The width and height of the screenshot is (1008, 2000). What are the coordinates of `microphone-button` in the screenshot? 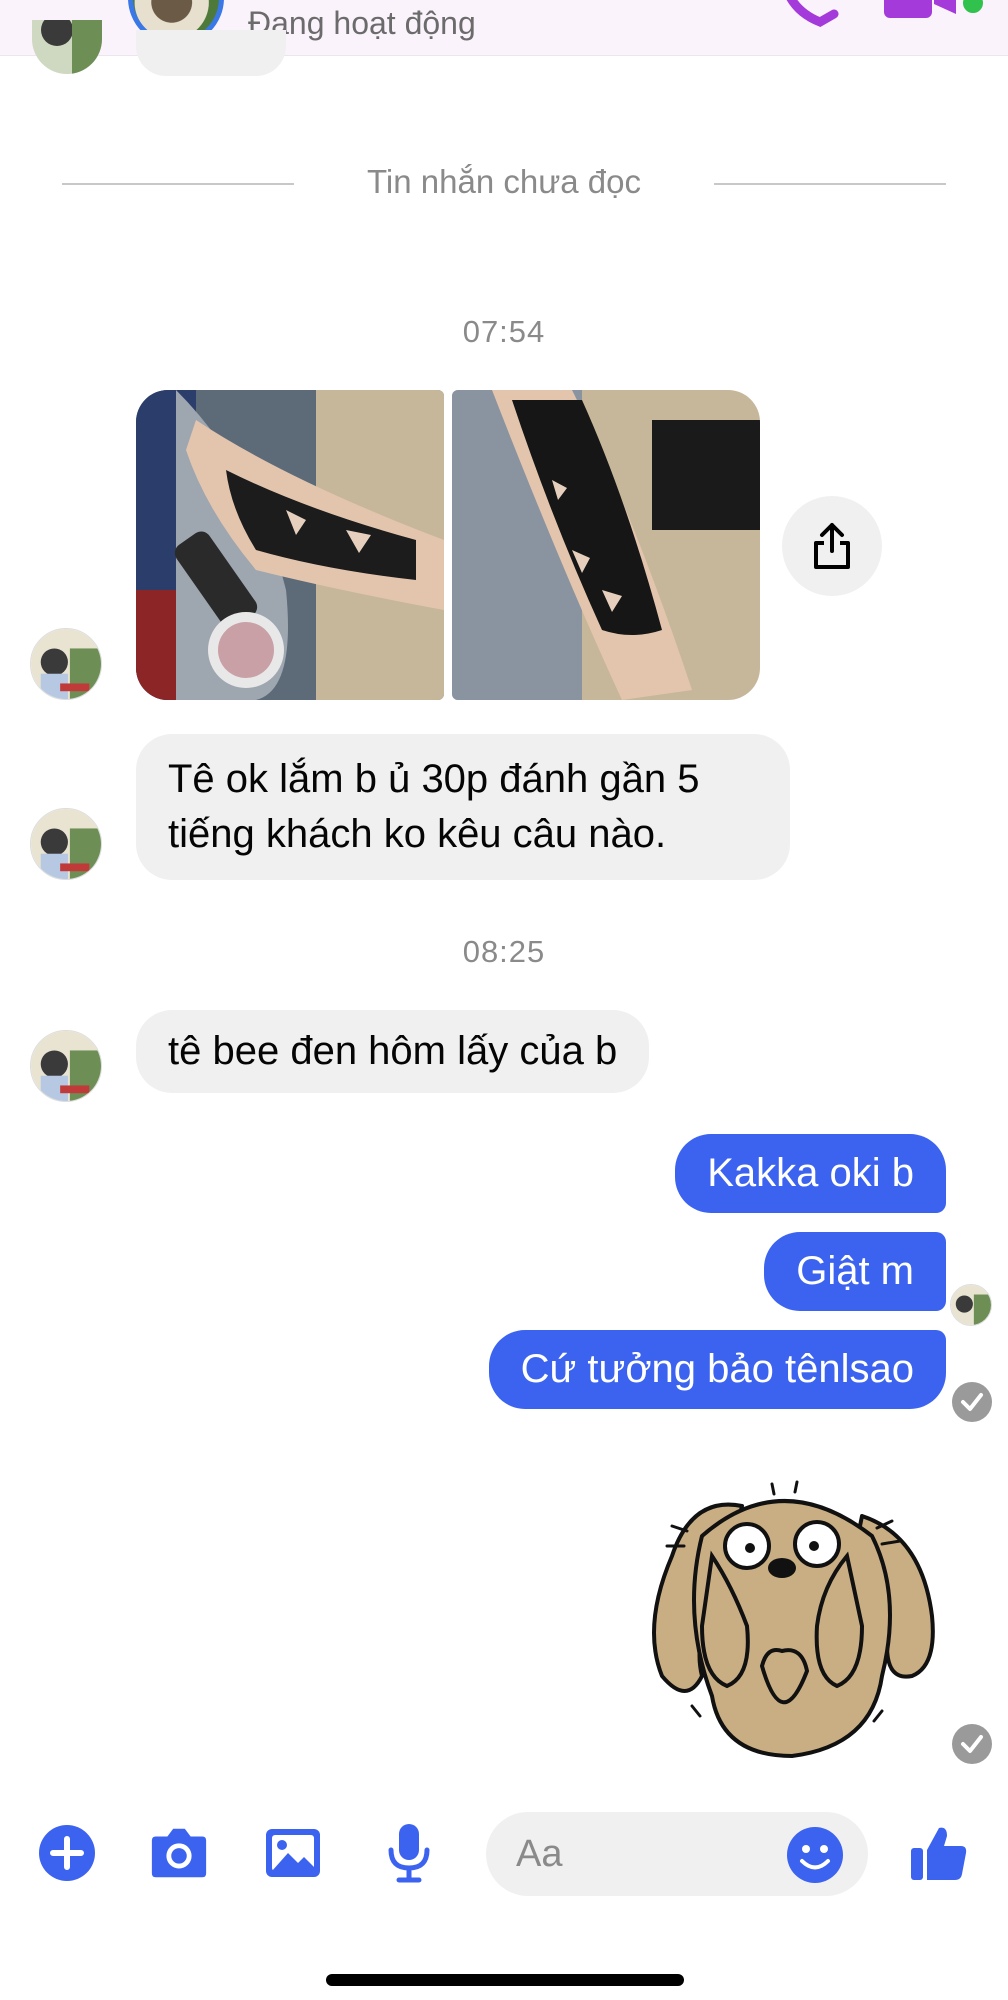 It's located at (409, 1853).